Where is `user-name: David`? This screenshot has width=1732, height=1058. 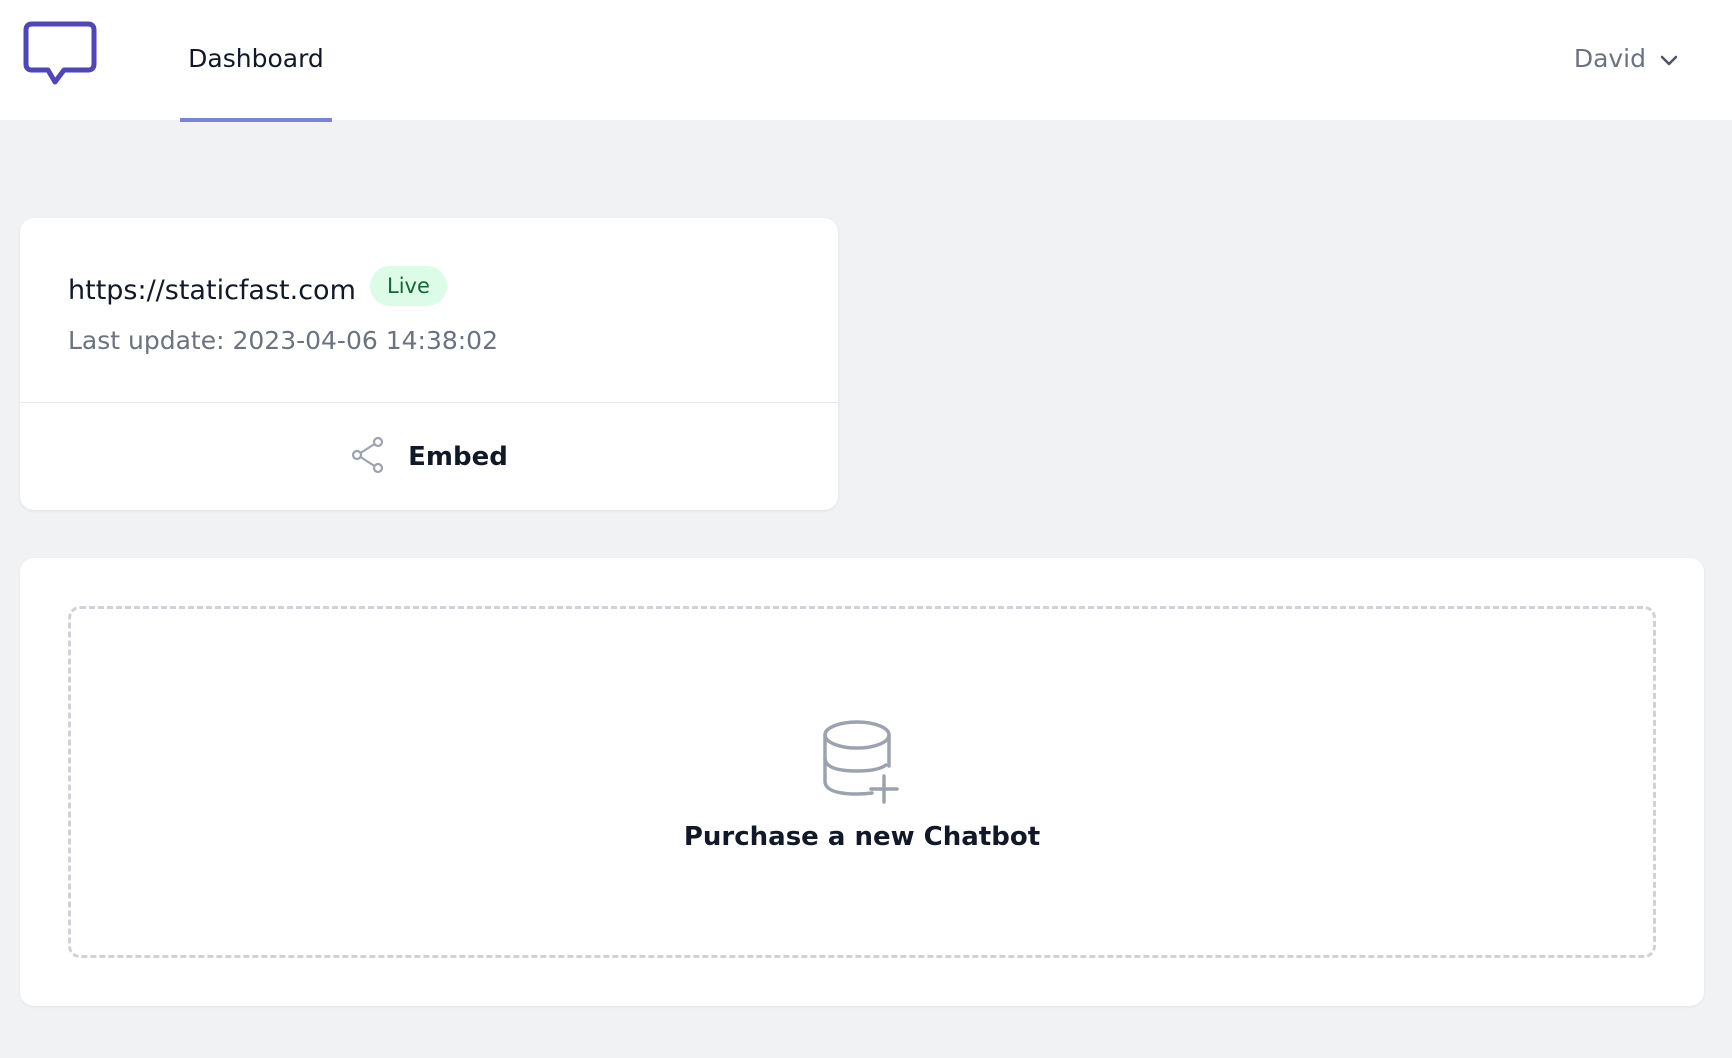 user-name: David is located at coordinates (1609, 58).